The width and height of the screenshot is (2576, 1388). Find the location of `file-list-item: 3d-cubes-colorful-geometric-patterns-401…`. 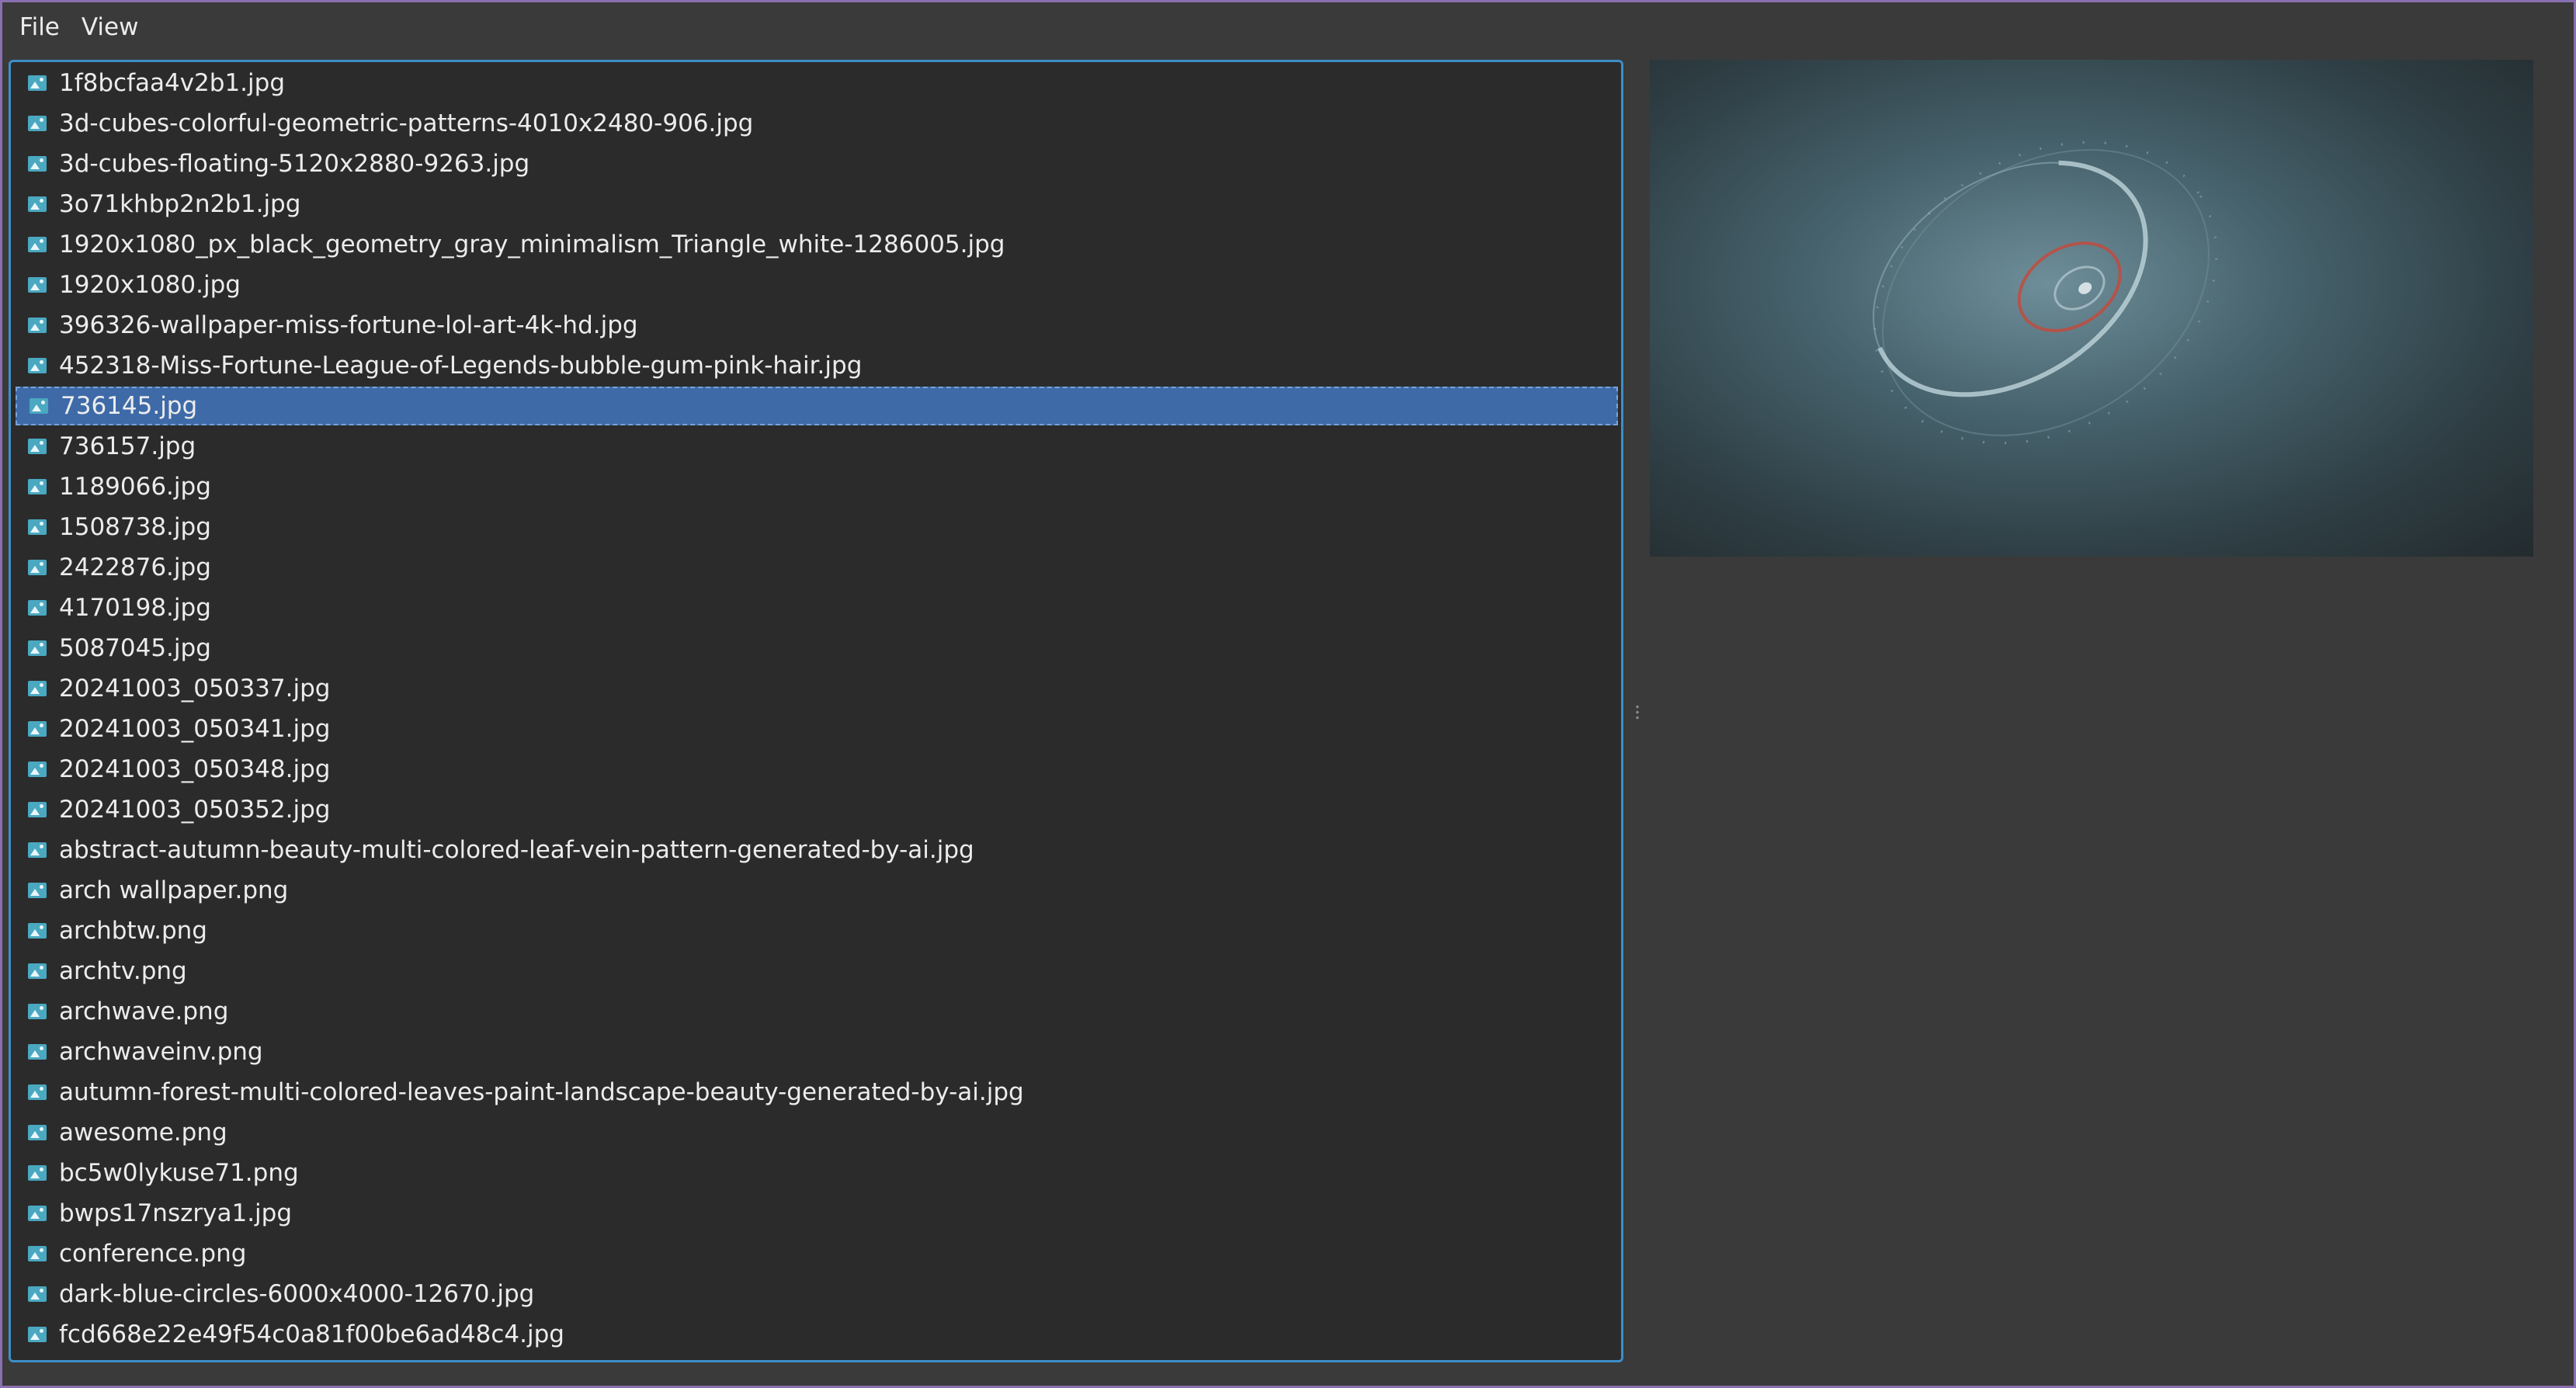

file-list-item: 3d-cubes-colorful-geometric-patterns-401… is located at coordinates (817, 123).